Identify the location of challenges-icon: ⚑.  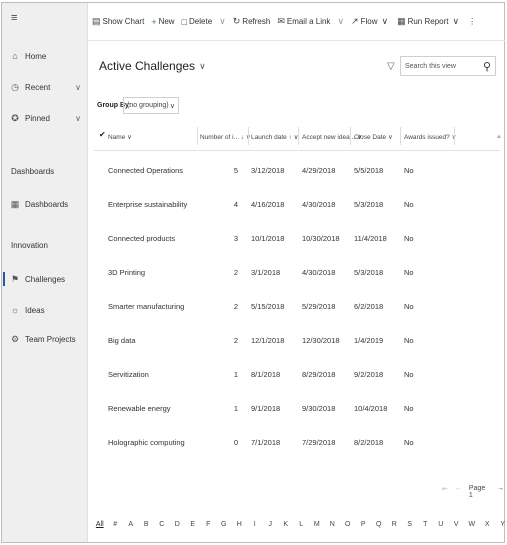
(15, 278).